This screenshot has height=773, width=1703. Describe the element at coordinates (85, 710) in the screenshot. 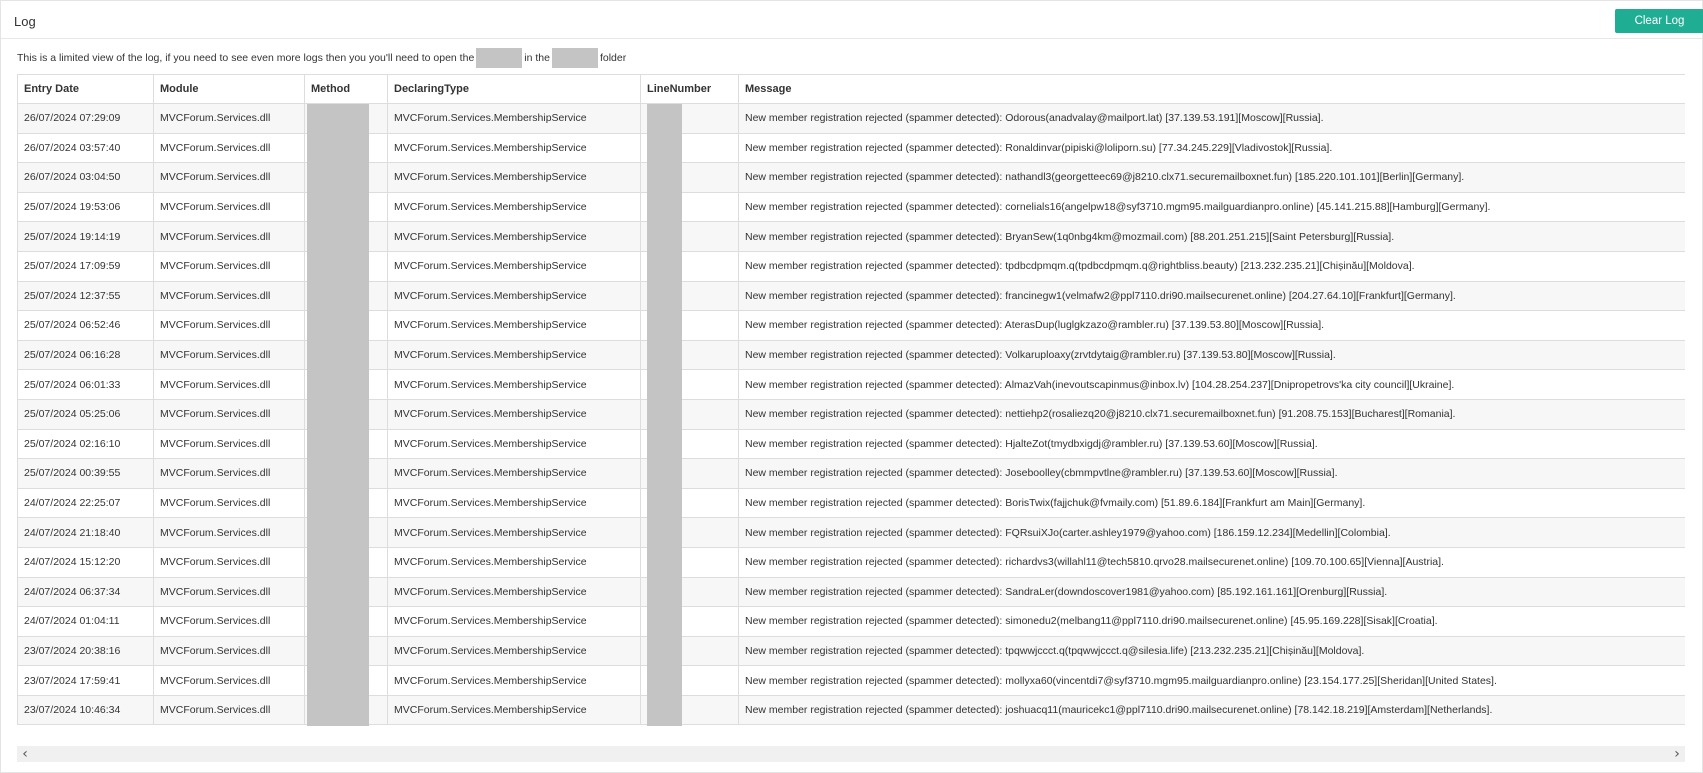

I see `cell-entry-date: 23/07/2024 10:46:34` at that location.